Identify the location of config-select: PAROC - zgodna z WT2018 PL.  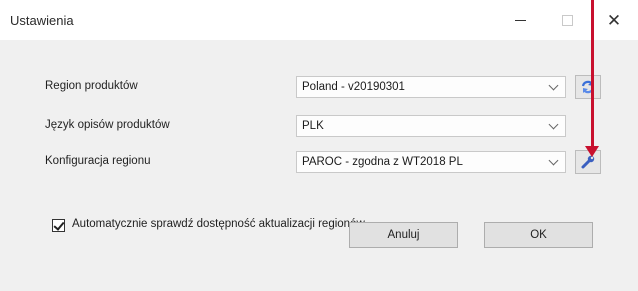
(431, 162).